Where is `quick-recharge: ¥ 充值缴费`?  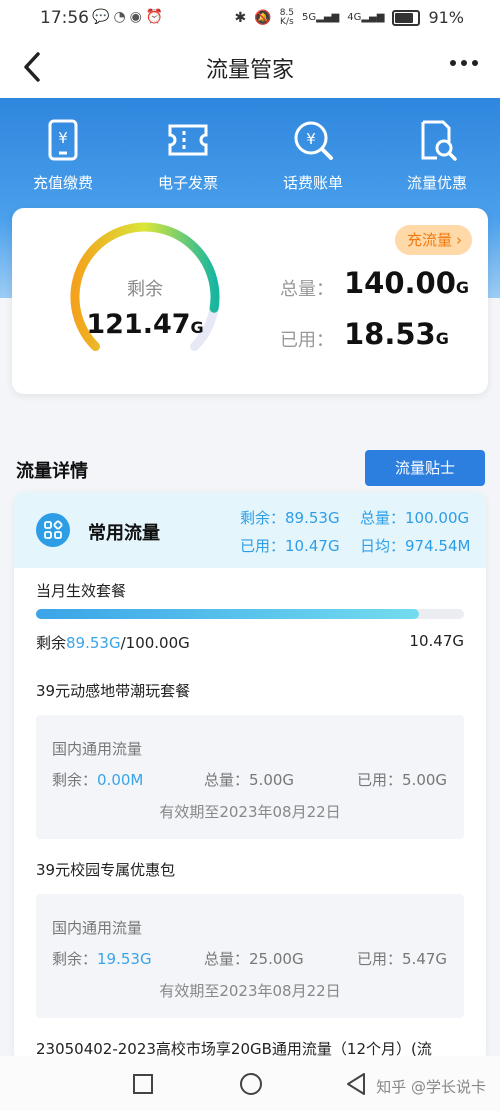
quick-recharge: ¥ 充值缴费 is located at coordinates (63, 155).